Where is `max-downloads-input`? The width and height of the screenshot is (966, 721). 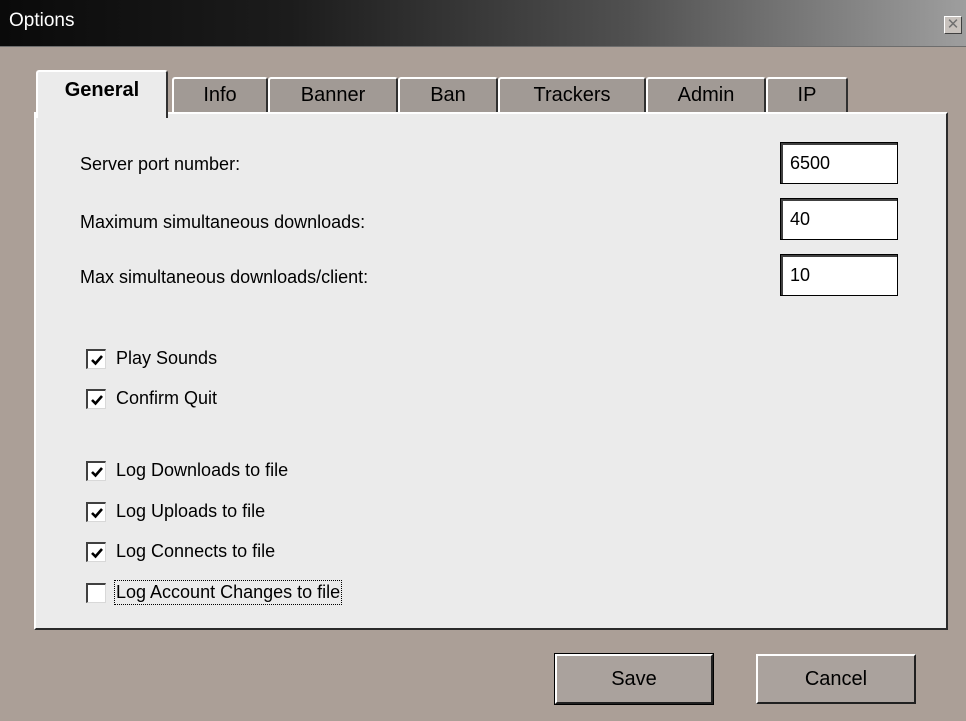 max-downloads-input is located at coordinates (839, 219).